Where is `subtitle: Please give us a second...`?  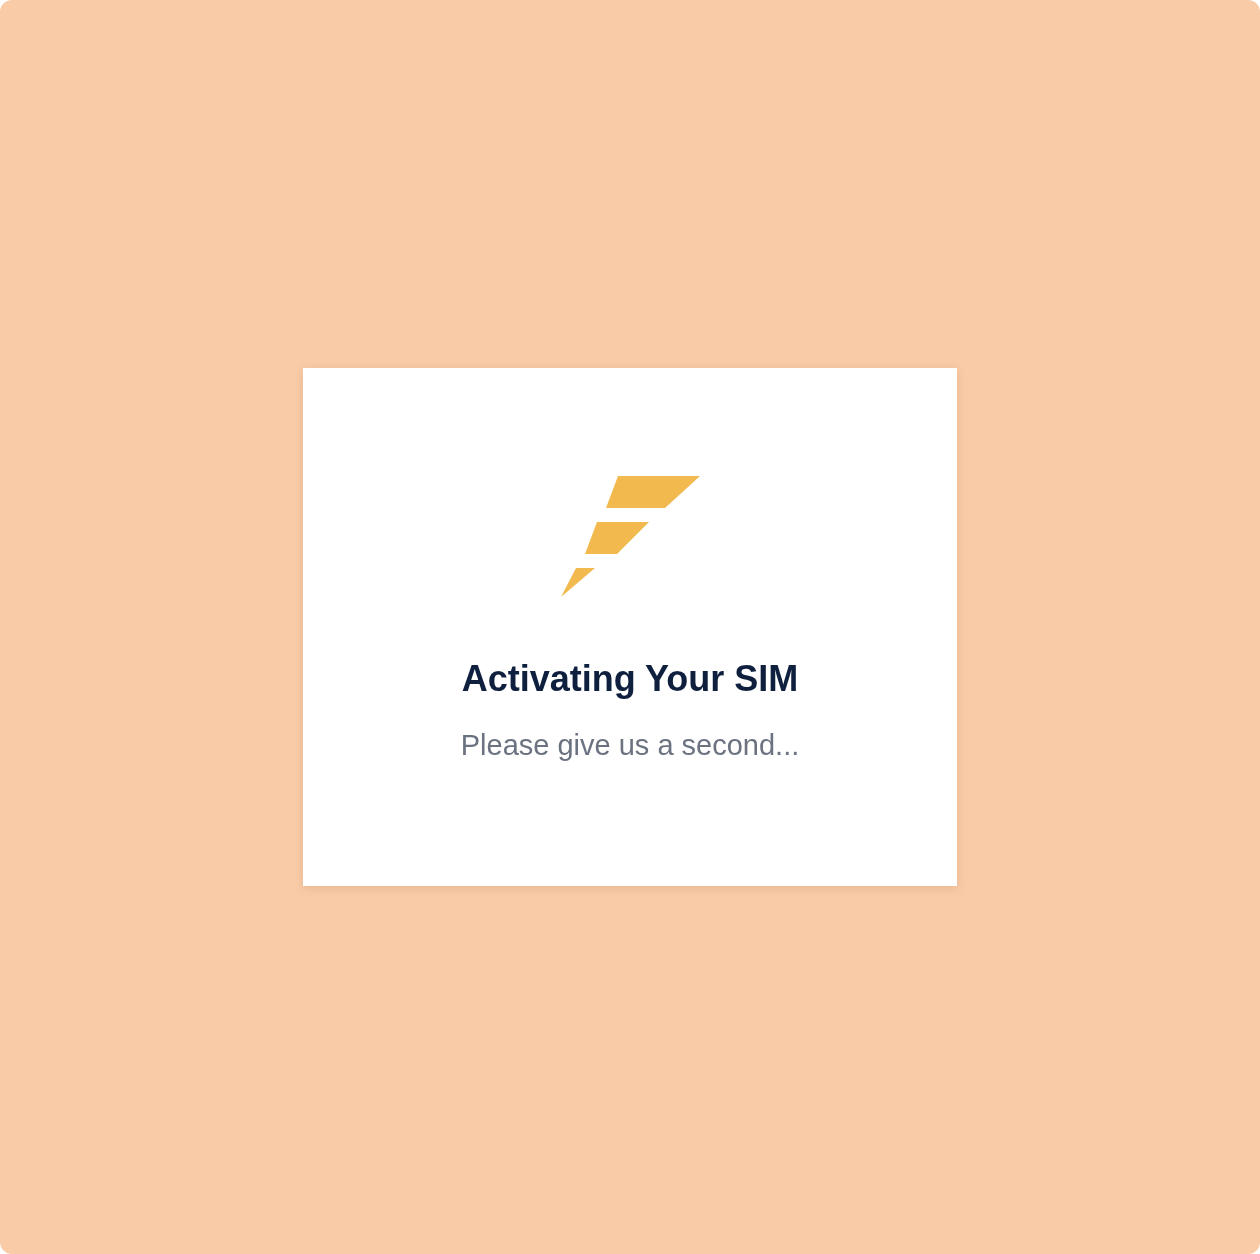
subtitle: Please give us a second... is located at coordinates (630, 745).